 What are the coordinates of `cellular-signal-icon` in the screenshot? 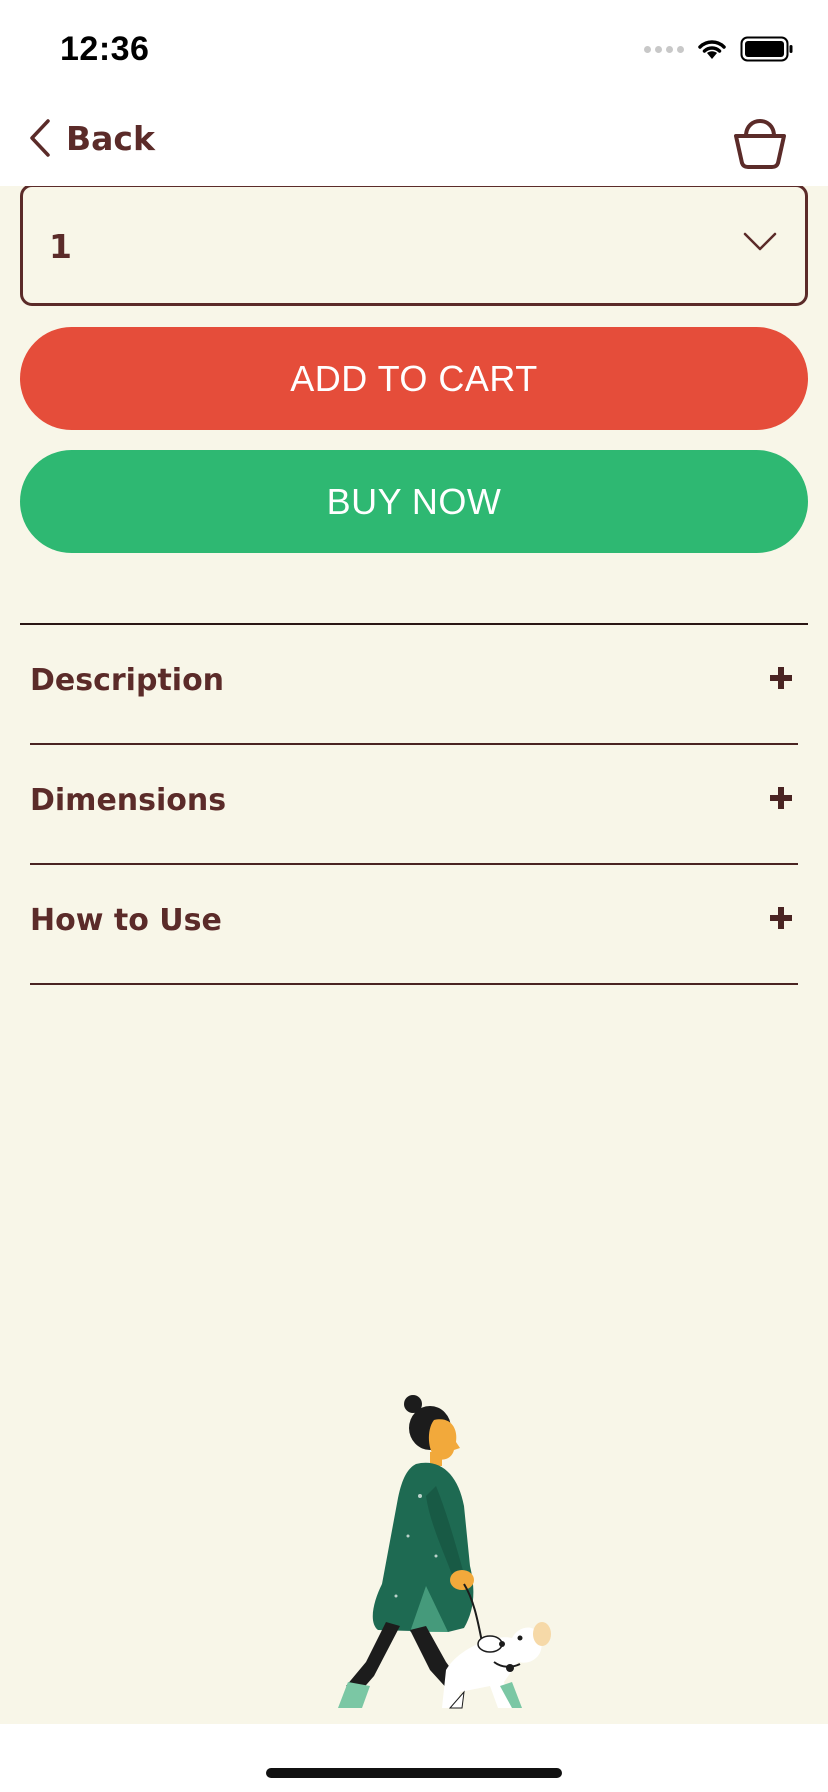 It's located at (664, 49).